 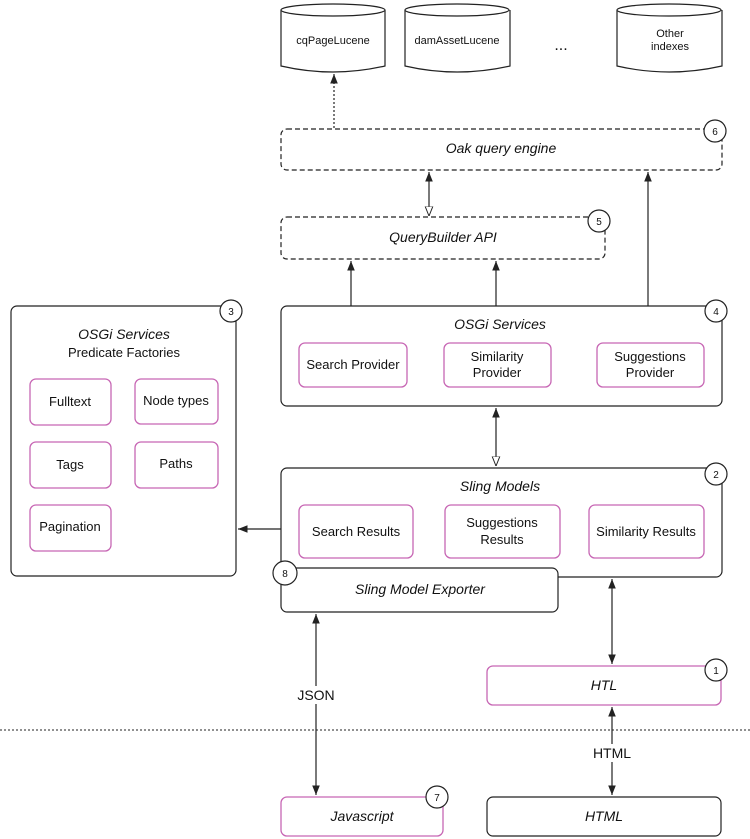 I want to click on oak-label: Oak query engine, so click(x=501, y=148).